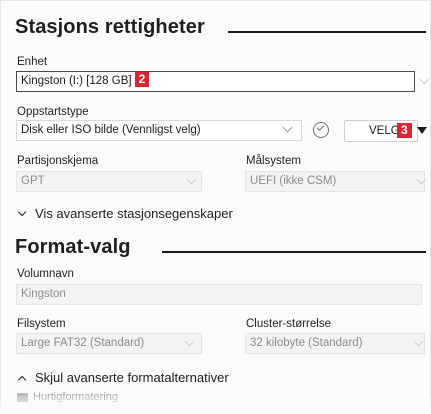  What do you see at coordinates (288, 324) in the screenshot?
I see `cluster-size-label: Cluster-størrelse` at bounding box center [288, 324].